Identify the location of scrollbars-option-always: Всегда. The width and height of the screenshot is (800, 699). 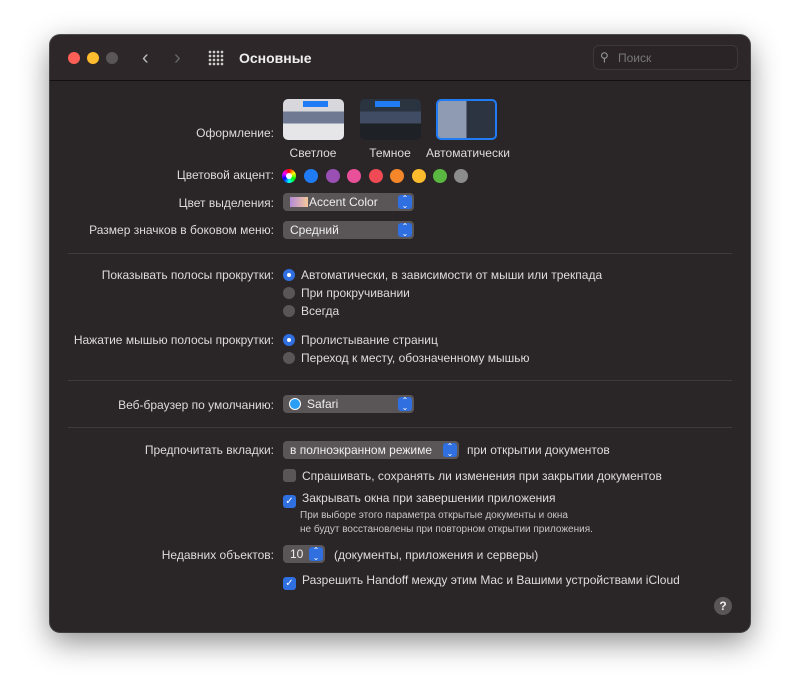
(311, 311).